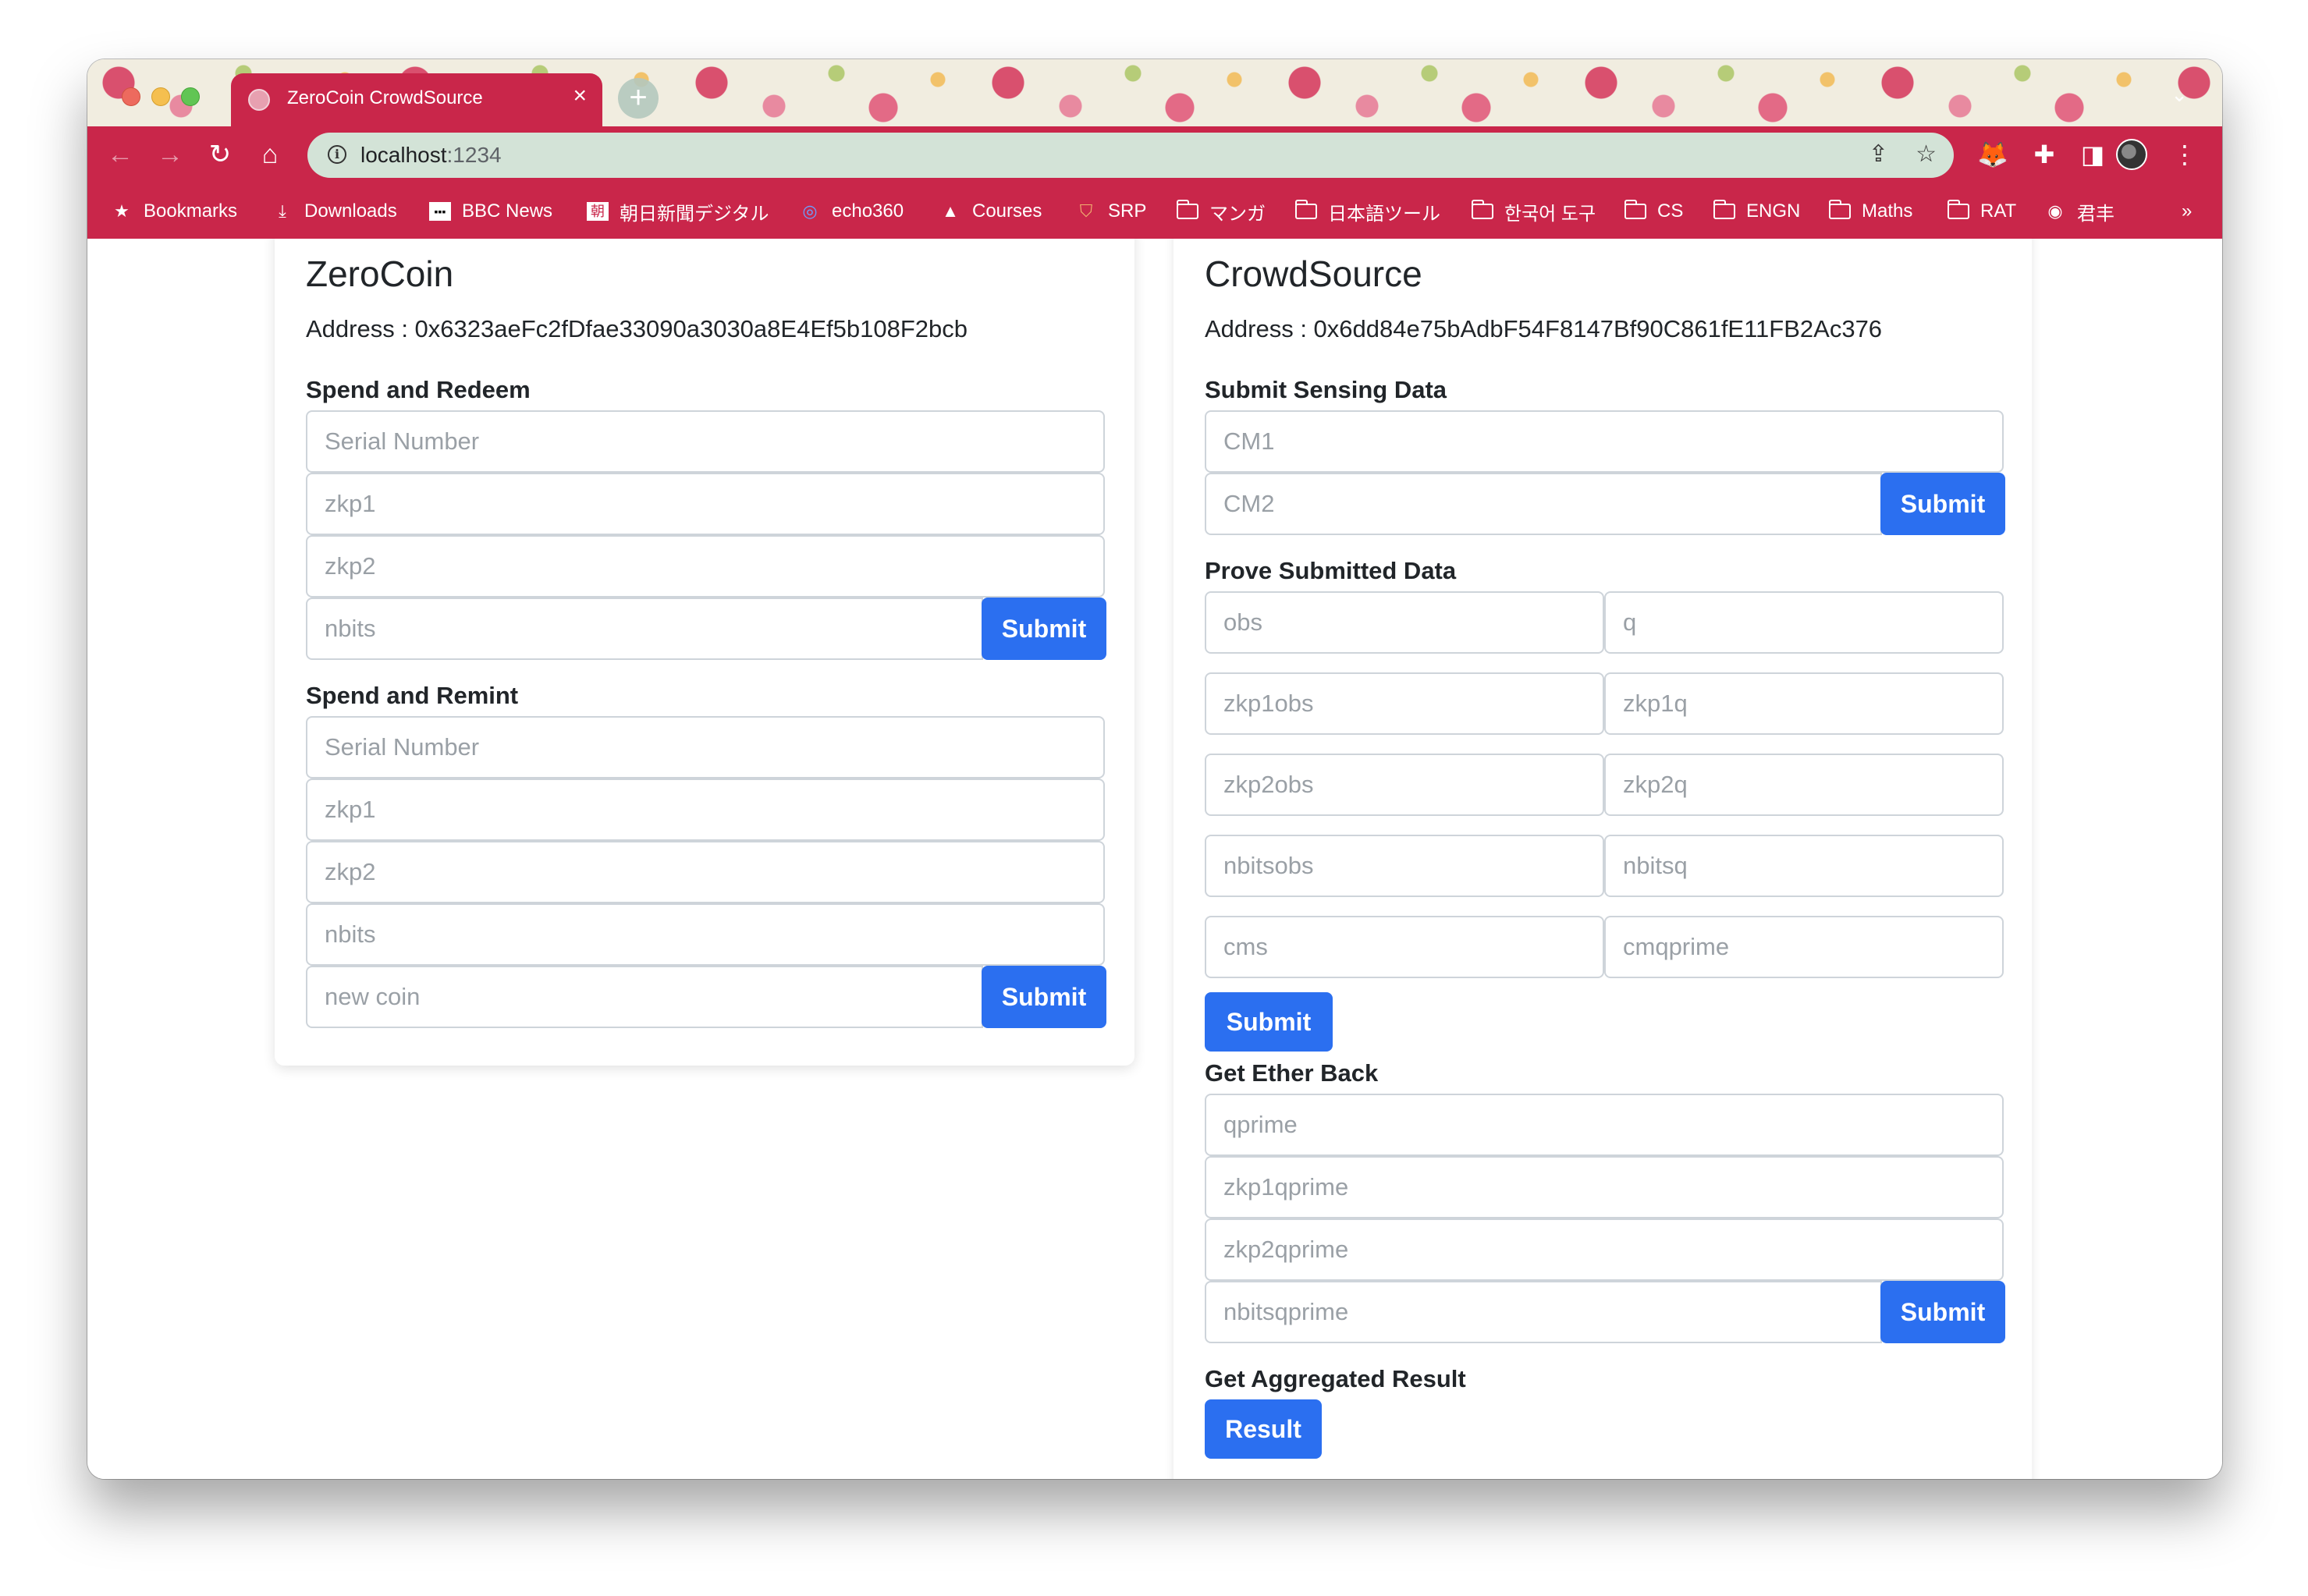 This screenshot has height=1596, width=2308. I want to click on tab-strip: ZeroCoin CrowdSource × + ⌄, so click(1154, 92).